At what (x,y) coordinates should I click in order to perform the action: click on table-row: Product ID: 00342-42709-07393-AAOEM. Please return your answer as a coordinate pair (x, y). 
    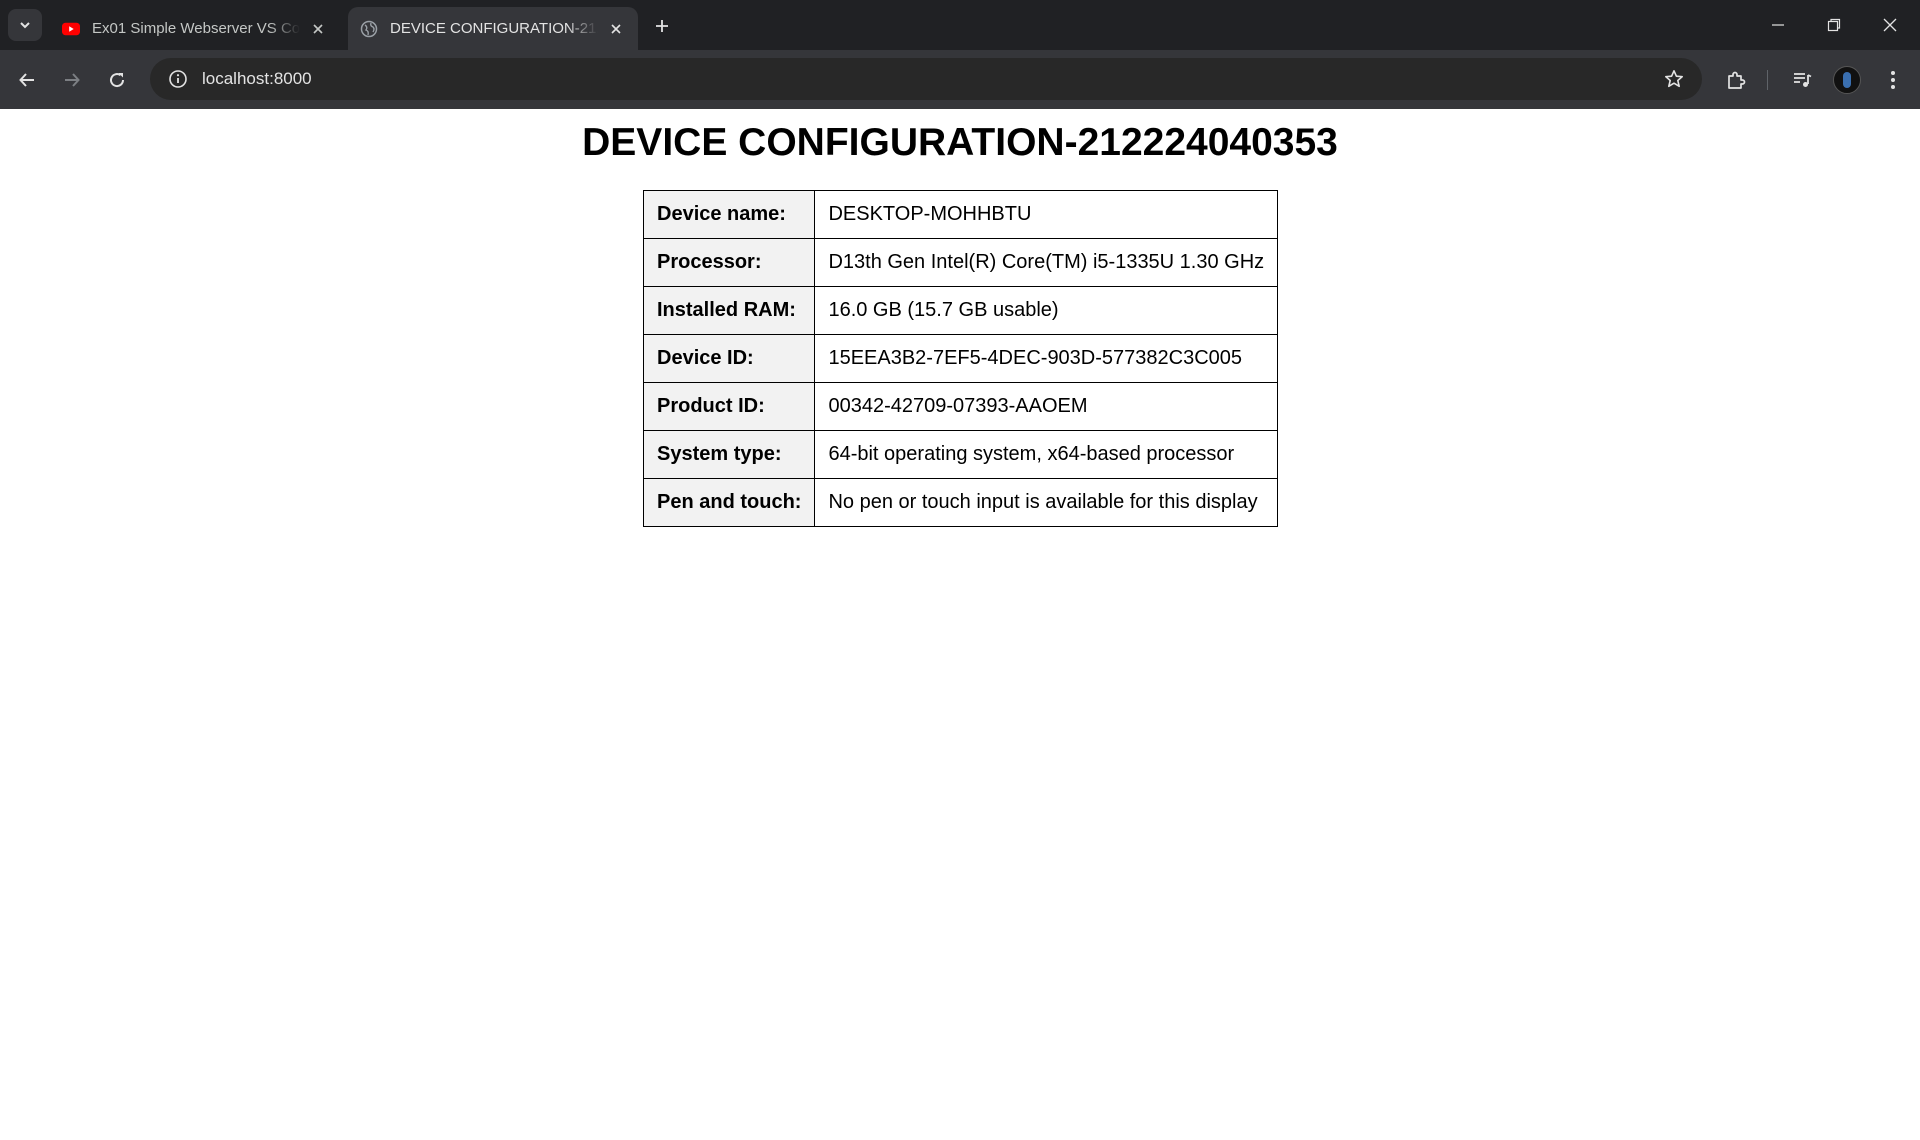
    Looking at the image, I should click on (960, 406).